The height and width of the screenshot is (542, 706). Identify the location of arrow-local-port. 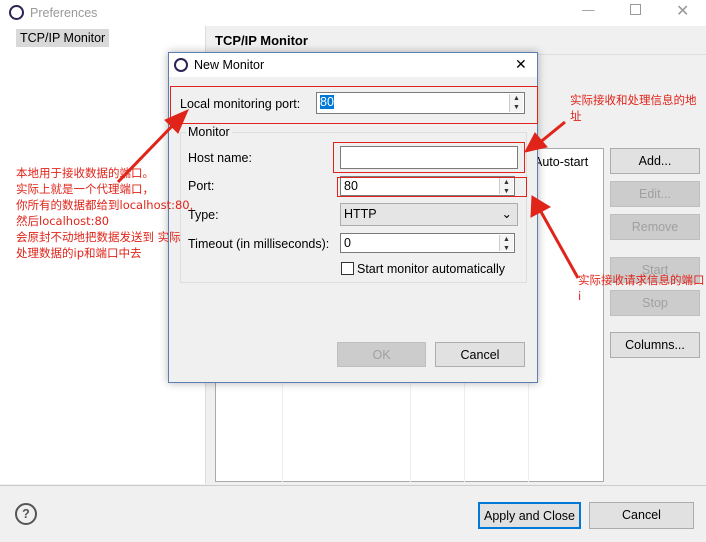
(147, 152).